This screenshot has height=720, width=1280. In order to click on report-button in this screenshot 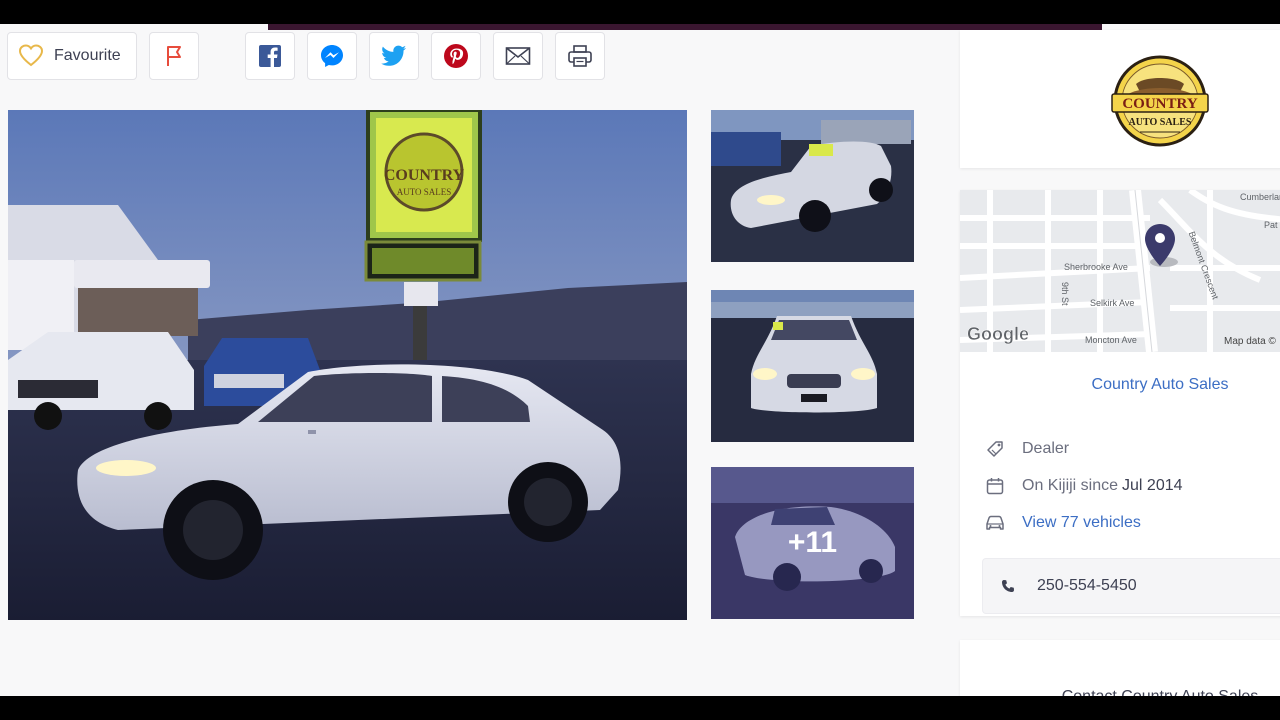, I will do `click(174, 56)`.